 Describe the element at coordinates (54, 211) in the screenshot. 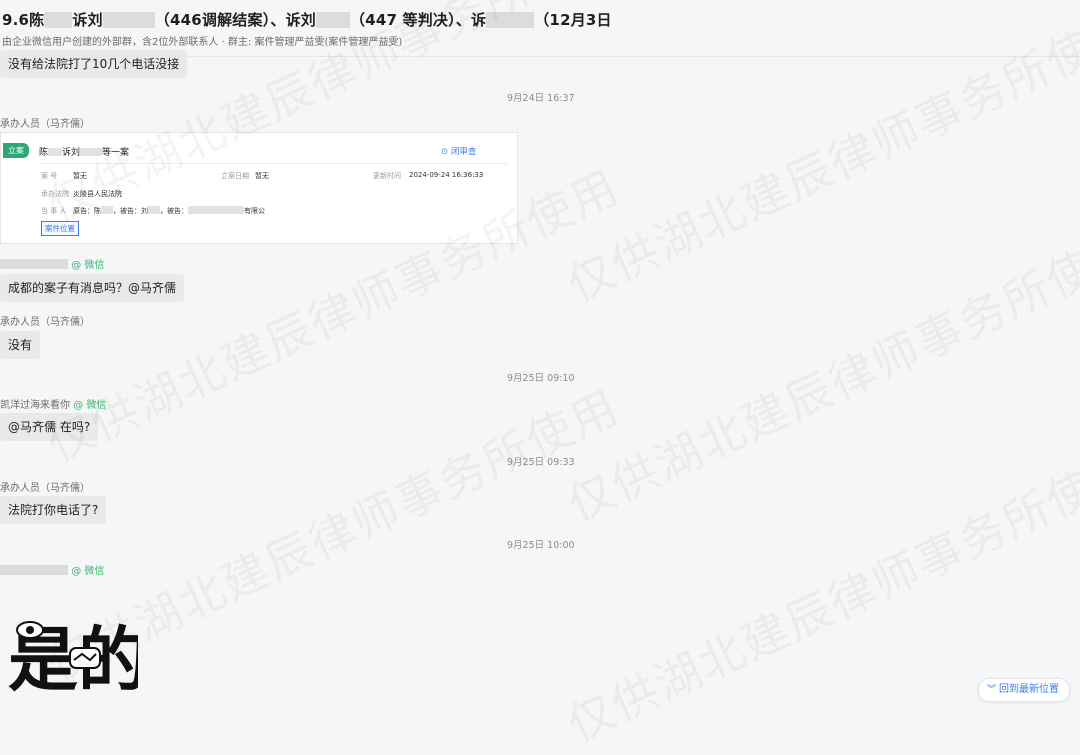

I see `field-label: 当 事 人` at that location.